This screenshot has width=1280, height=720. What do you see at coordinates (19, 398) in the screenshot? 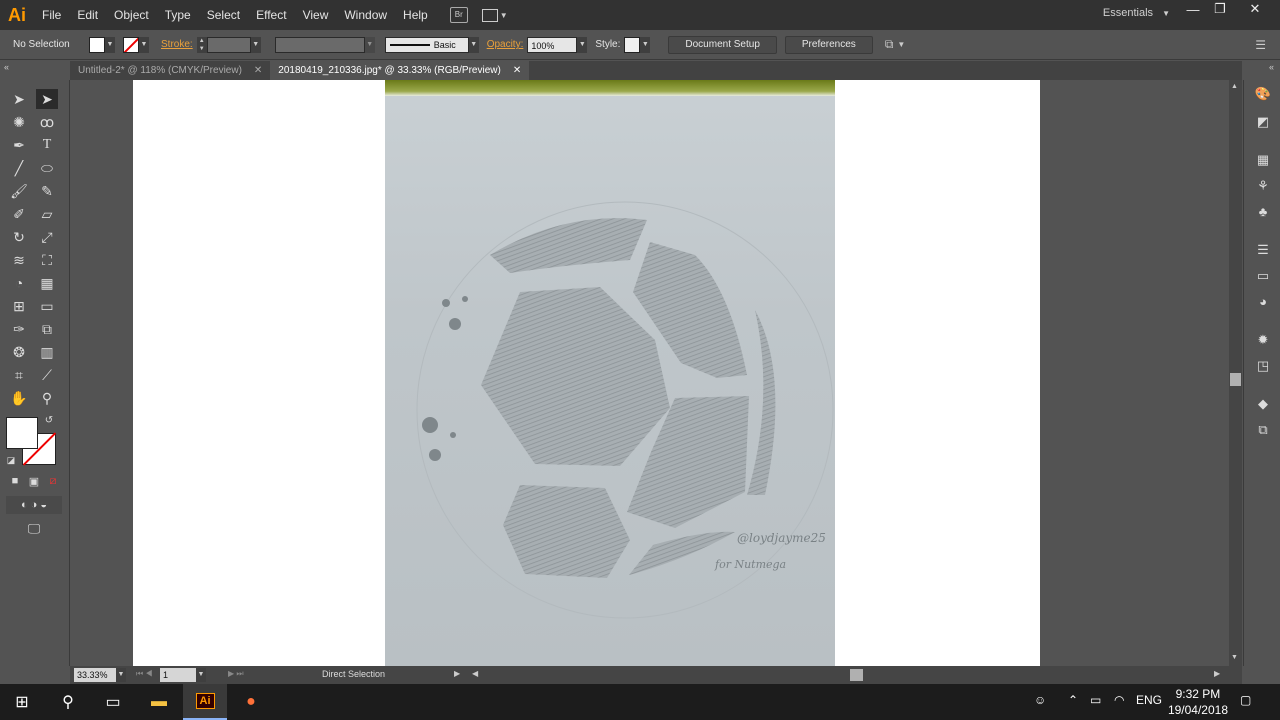
I see `hand-tool-icon: ✋` at bounding box center [19, 398].